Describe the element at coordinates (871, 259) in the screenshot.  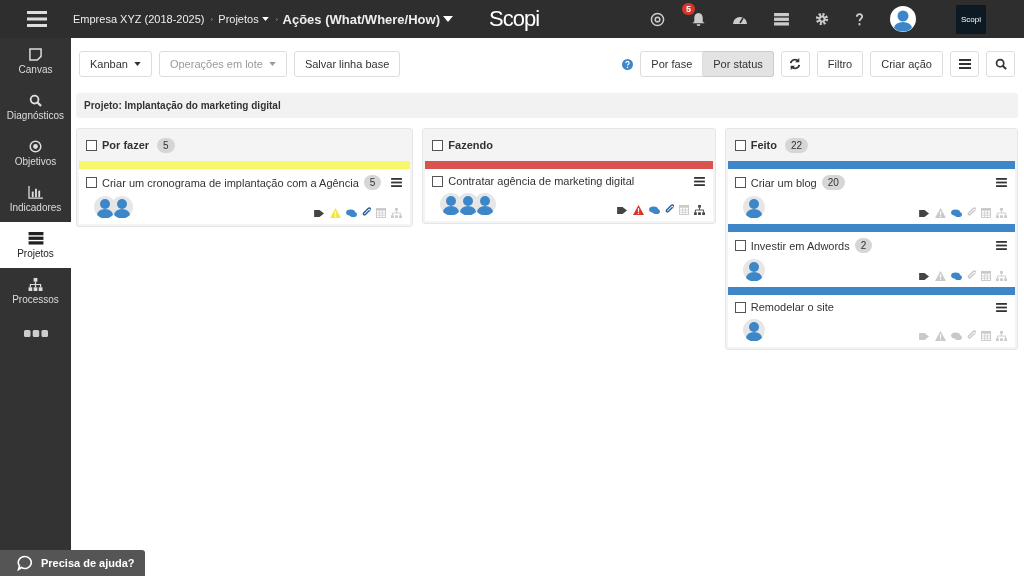
I see `task-card: Investir em Adwords 2` at that location.